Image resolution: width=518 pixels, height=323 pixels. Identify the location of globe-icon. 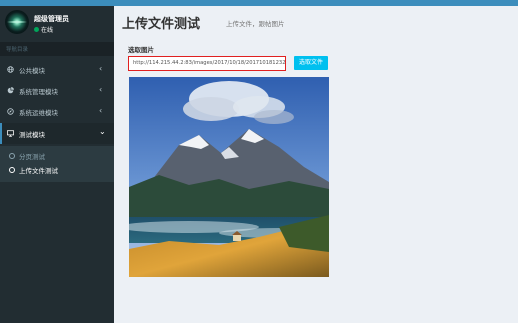
(10, 69).